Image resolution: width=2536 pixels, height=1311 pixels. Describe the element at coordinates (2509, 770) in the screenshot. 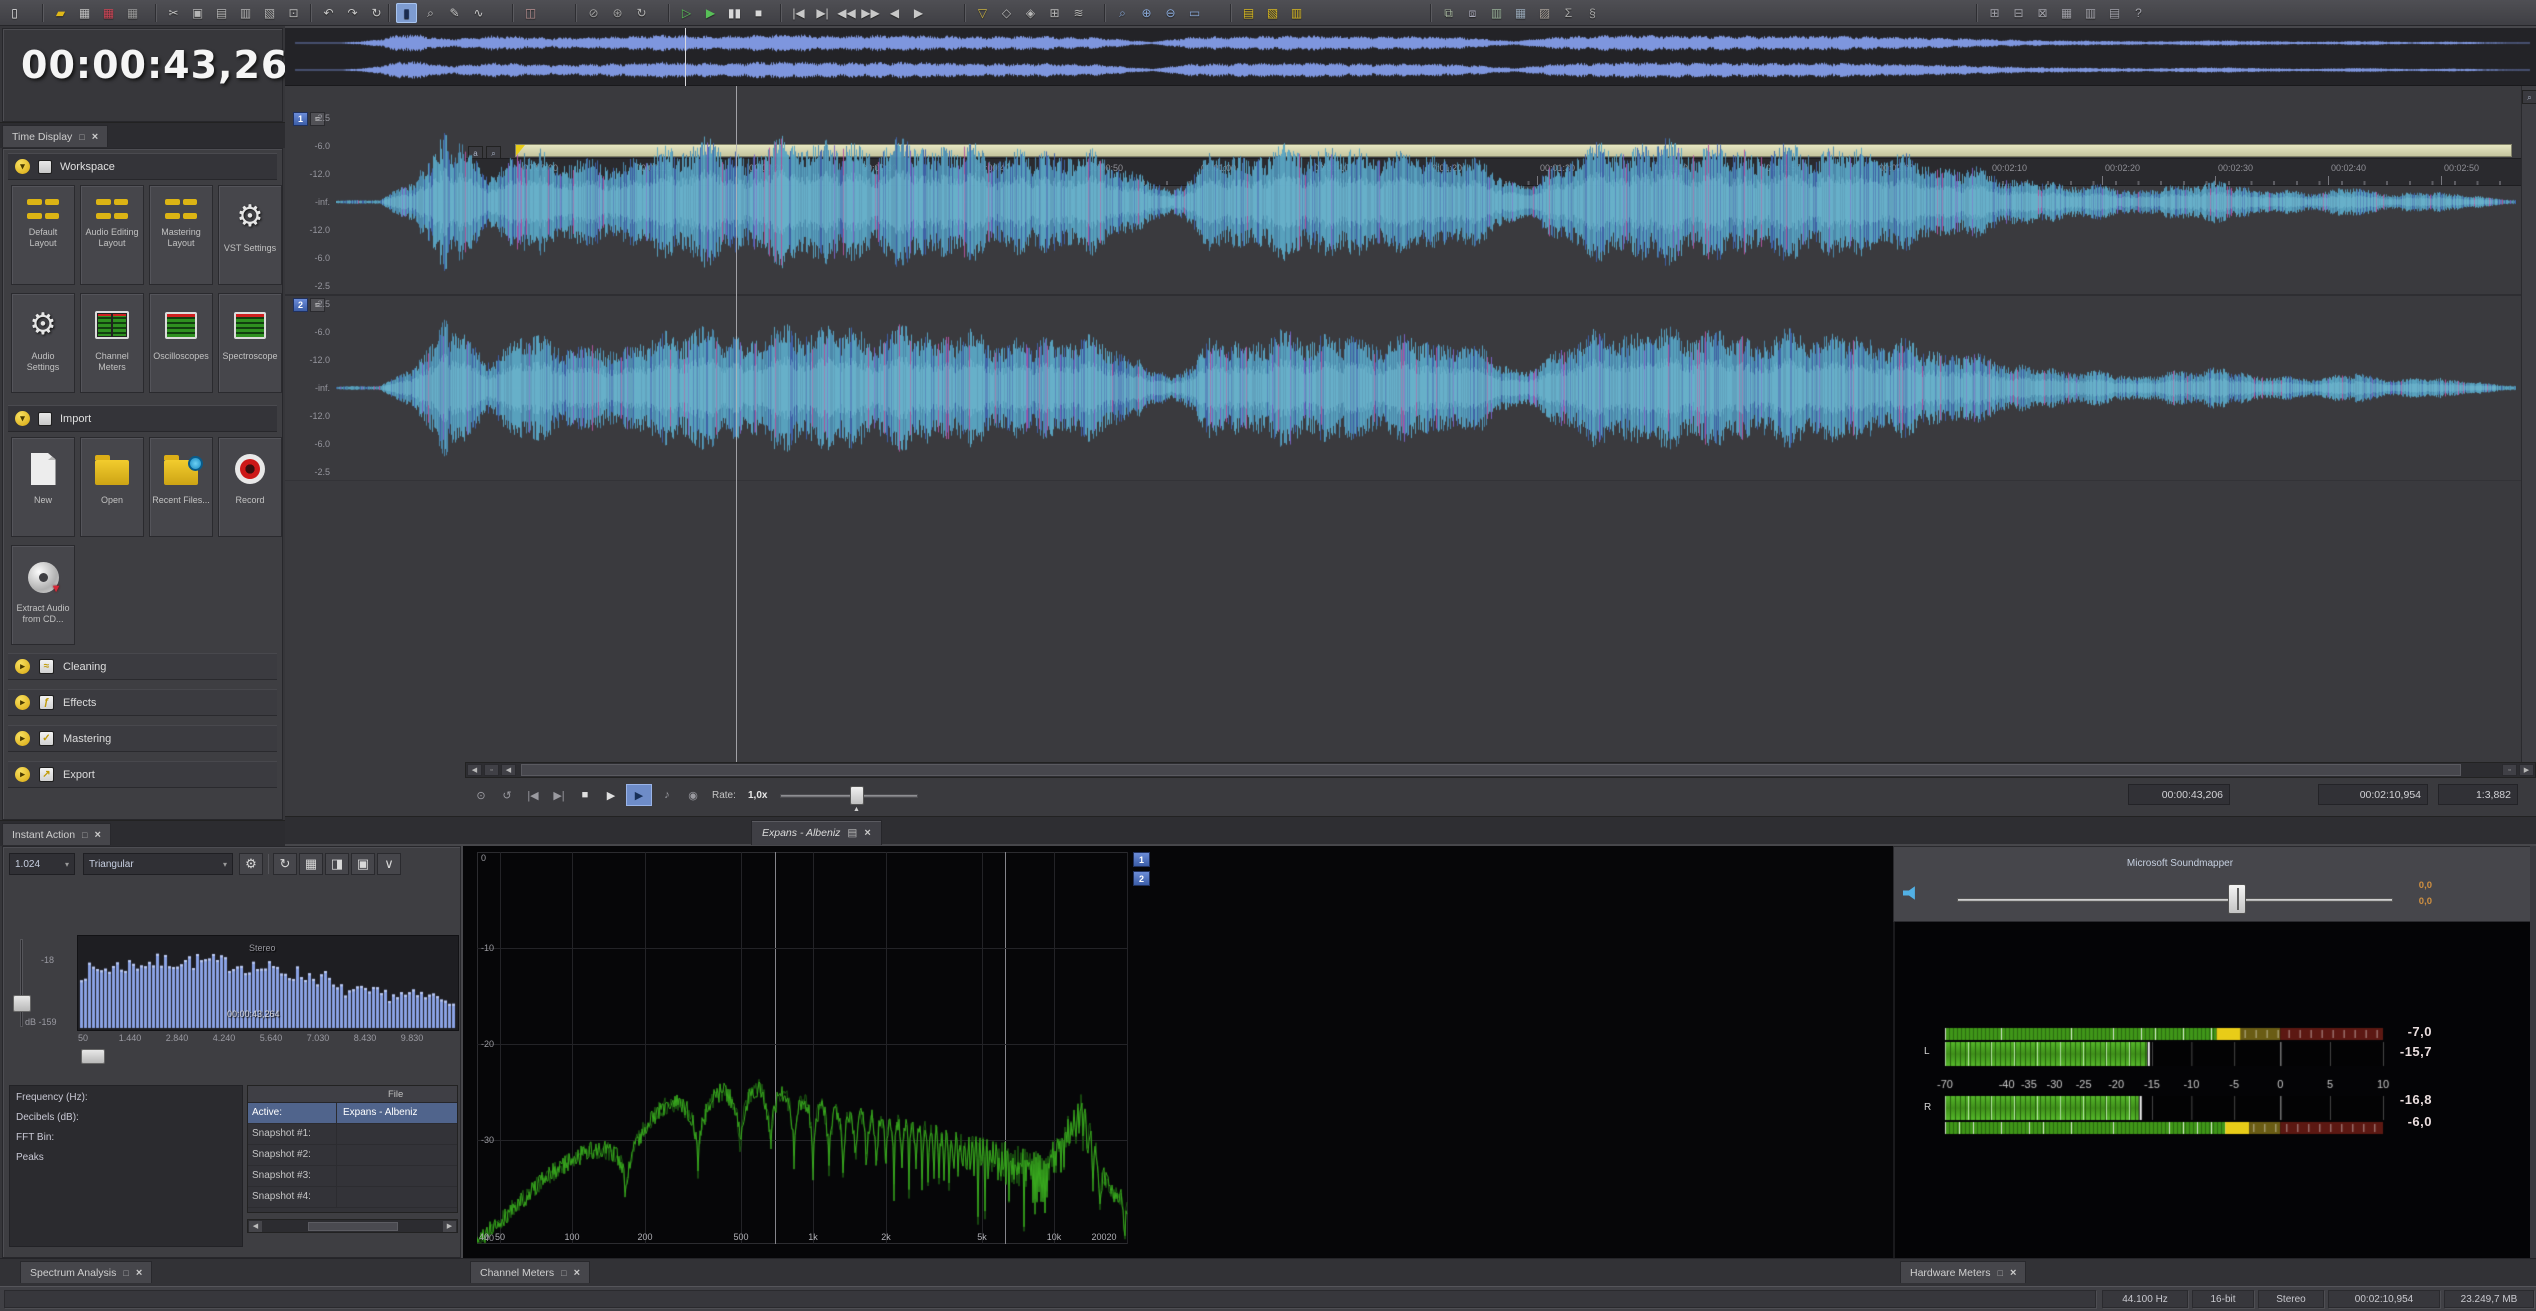

I see `zoom-in-scroll-icon: ▫` at that location.